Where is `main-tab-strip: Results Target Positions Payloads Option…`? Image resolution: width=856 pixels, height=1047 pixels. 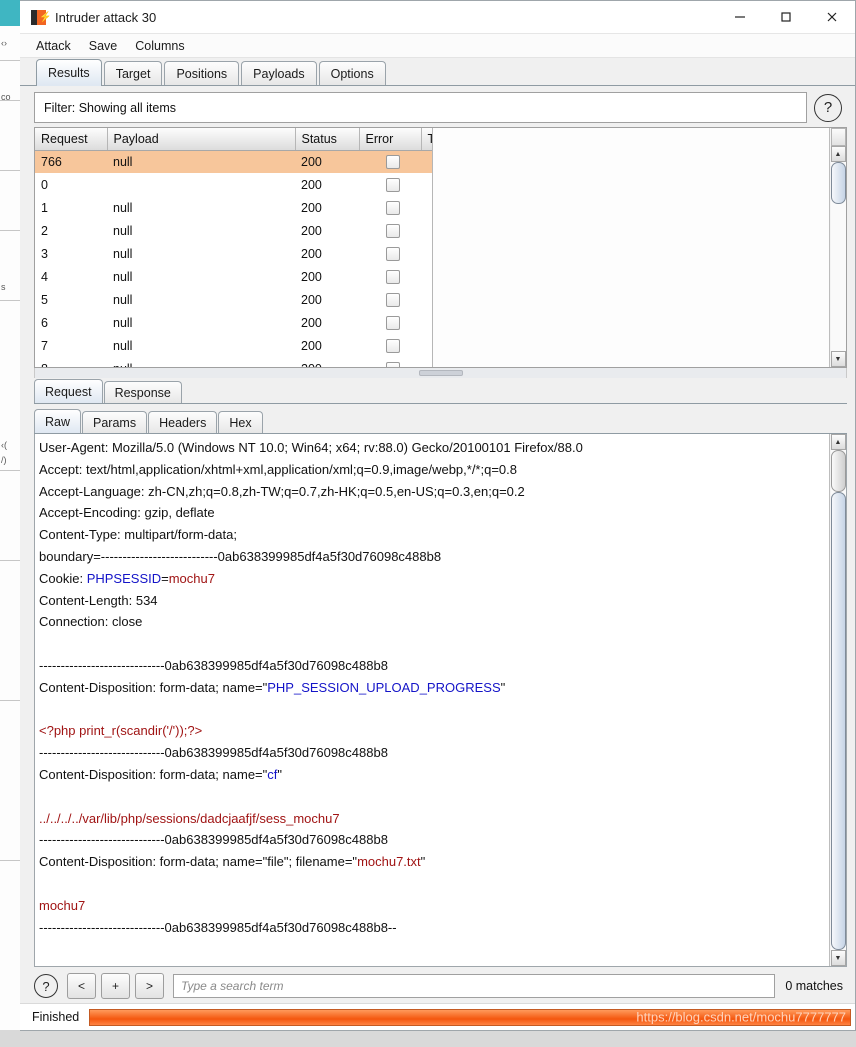 main-tab-strip: Results Target Positions Payloads Option… is located at coordinates (437, 72).